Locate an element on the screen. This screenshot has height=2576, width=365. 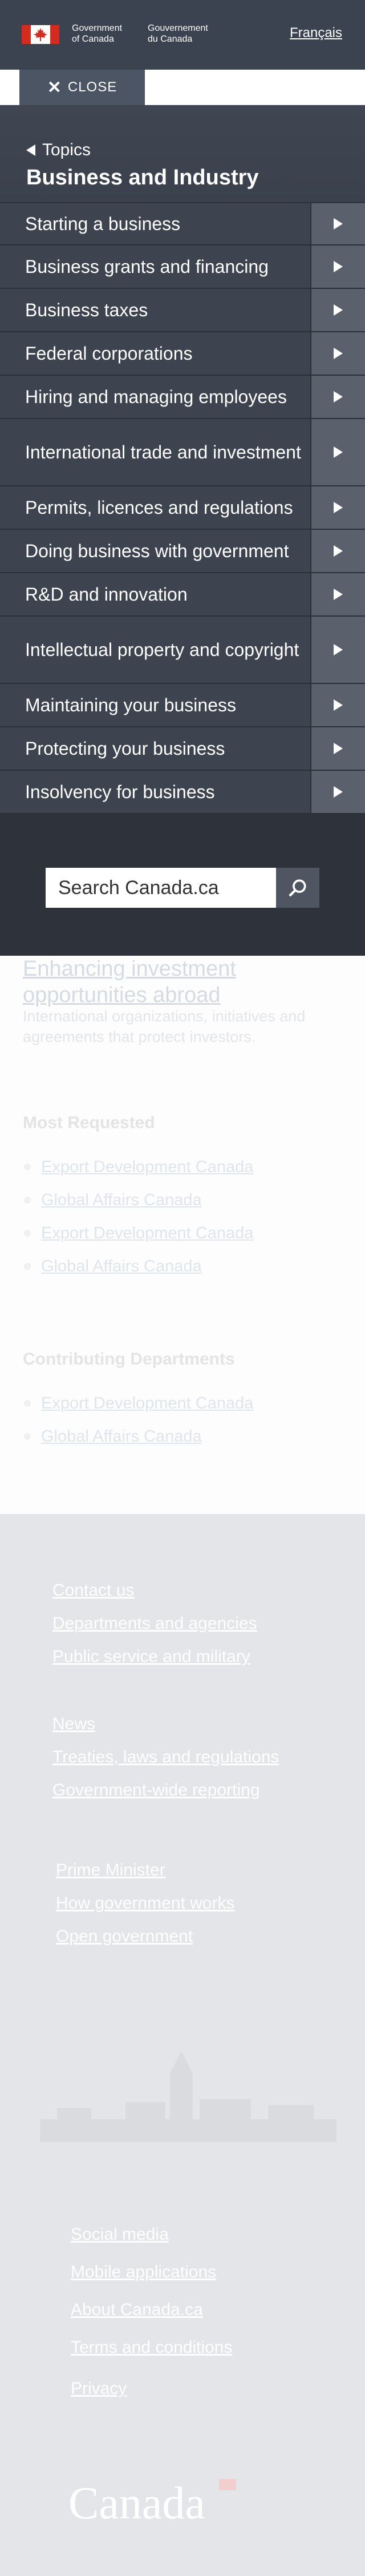
menu-item: Protecting your business is located at coordinates (182, 749).